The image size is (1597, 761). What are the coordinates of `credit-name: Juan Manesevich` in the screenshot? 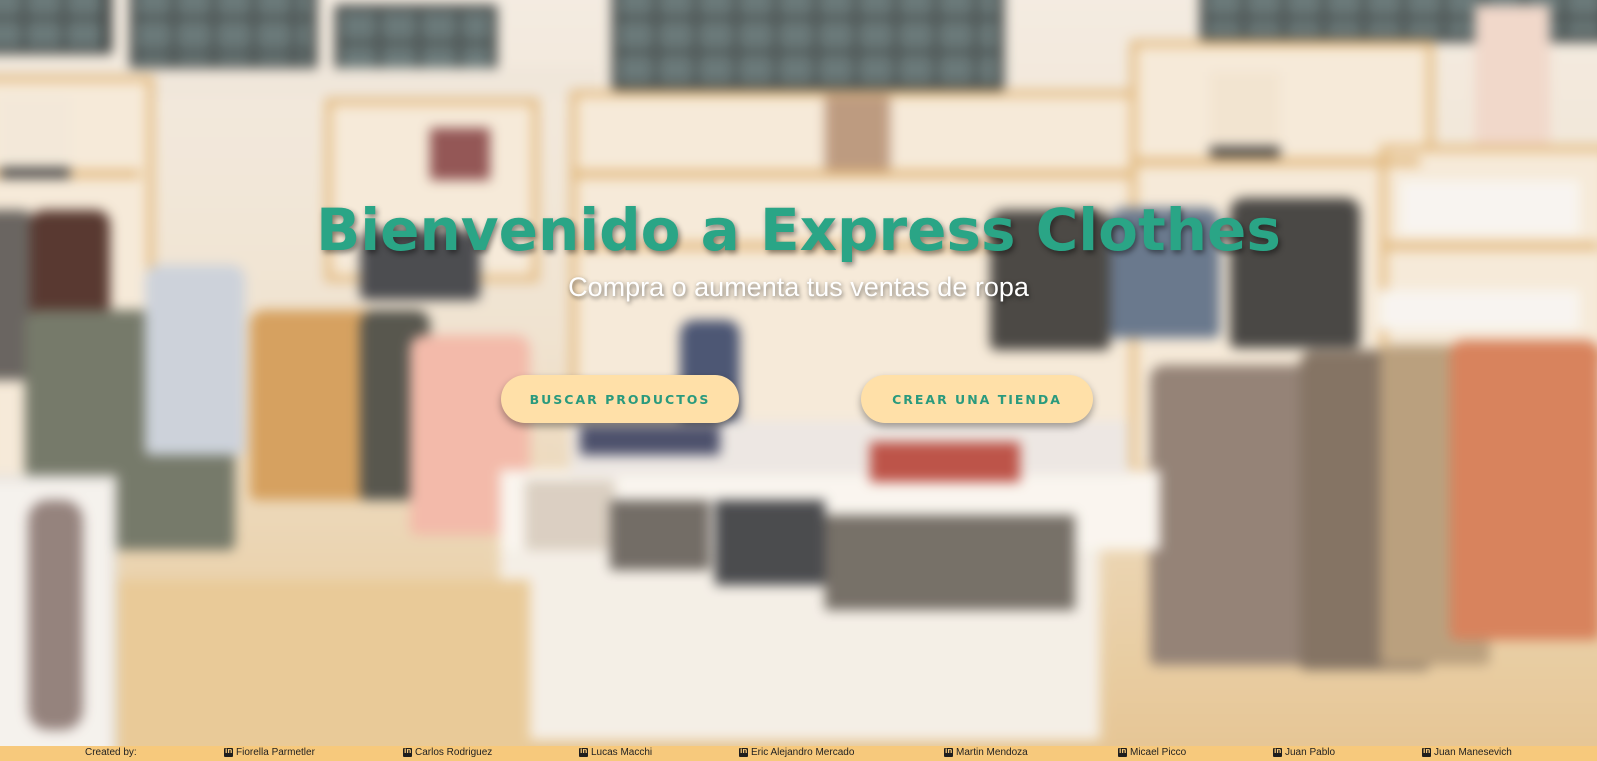 It's located at (1473, 752).